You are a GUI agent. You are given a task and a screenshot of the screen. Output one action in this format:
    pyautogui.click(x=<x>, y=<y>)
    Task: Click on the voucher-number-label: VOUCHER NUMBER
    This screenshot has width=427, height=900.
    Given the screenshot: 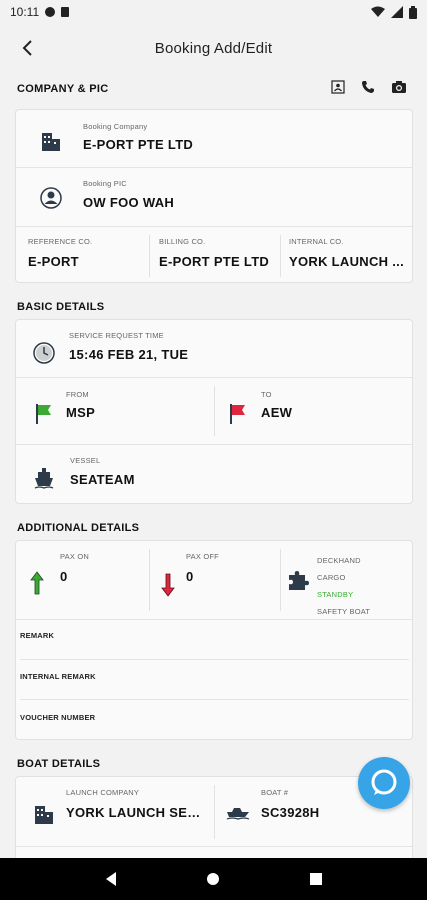 What is the action you would take?
    pyautogui.click(x=58, y=717)
    